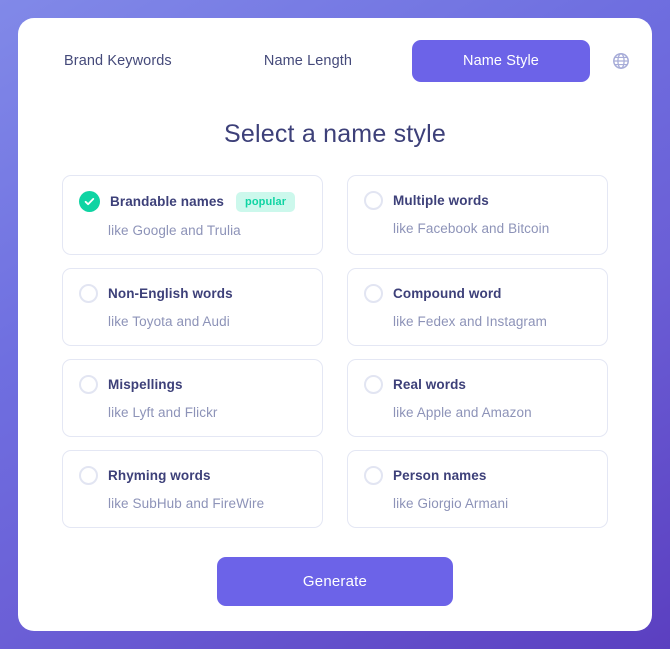 Image resolution: width=670 pixels, height=649 pixels. I want to click on generate-button-row: Generate, so click(335, 581).